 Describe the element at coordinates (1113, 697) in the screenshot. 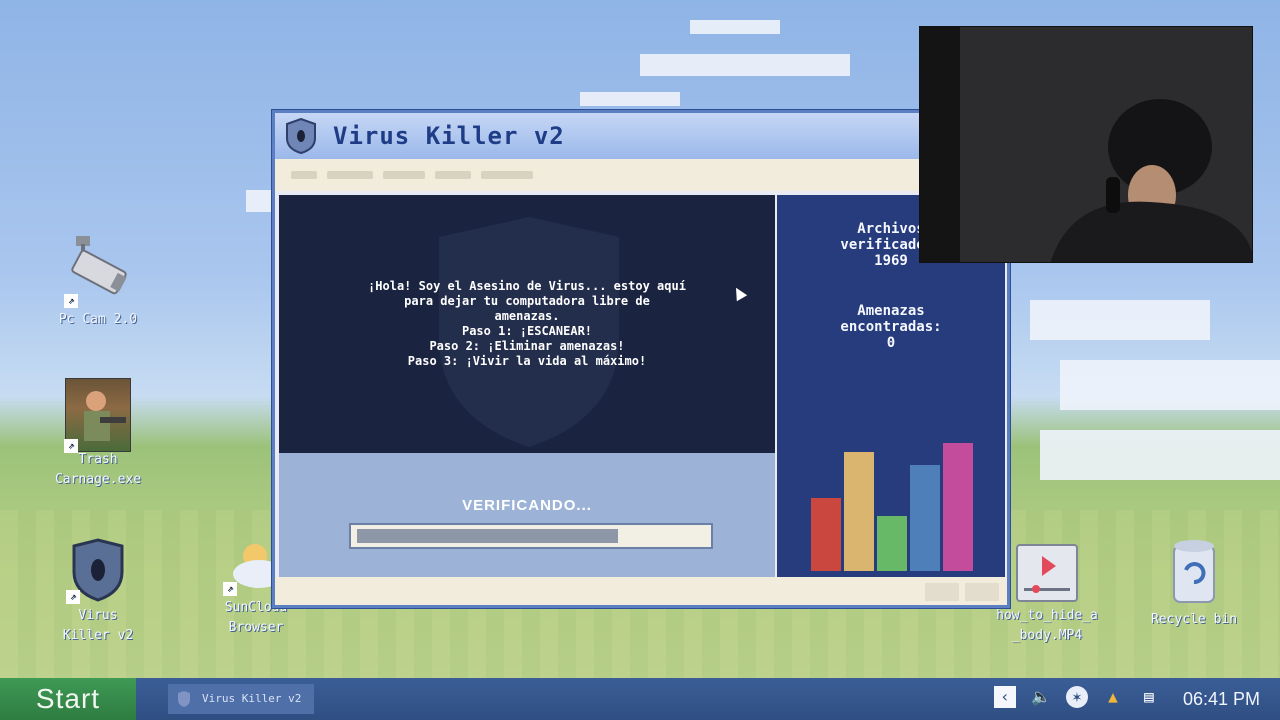

I see `warning-icon: ▲` at that location.